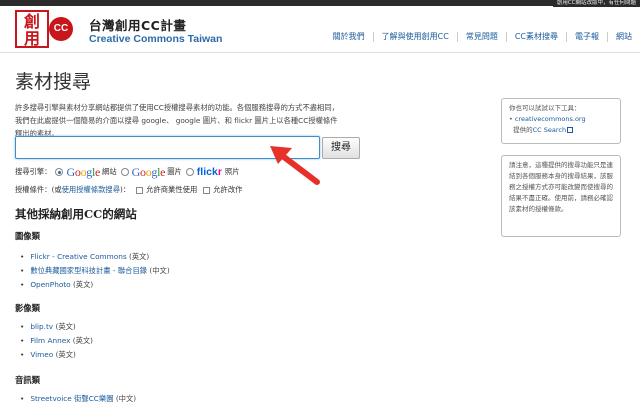 The height and width of the screenshot is (407, 640). Describe the element at coordinates (124, 172) in the screenshot. I see `engine-radio-google-images` at that location.